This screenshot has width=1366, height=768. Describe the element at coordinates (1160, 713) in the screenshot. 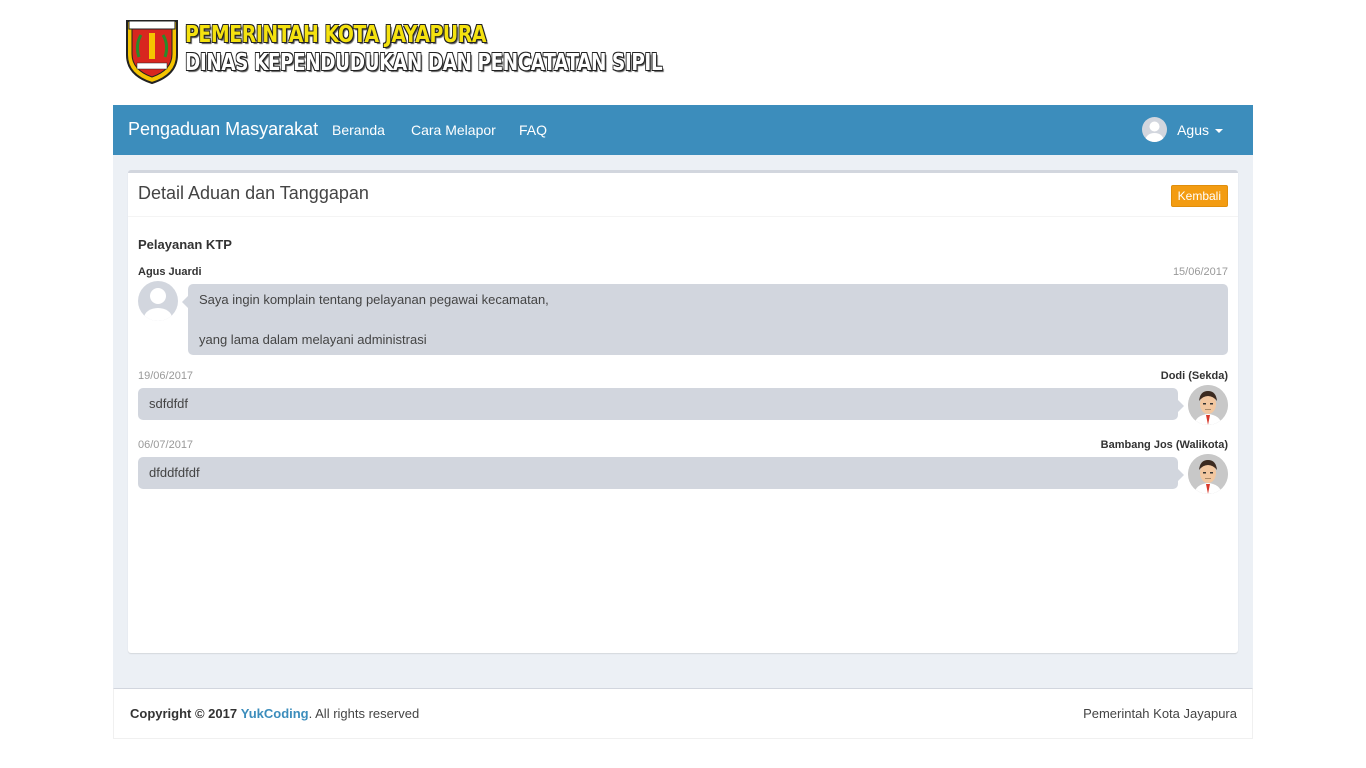

I see `footer-org: Pemerintah Kota Jayapura` at that location.